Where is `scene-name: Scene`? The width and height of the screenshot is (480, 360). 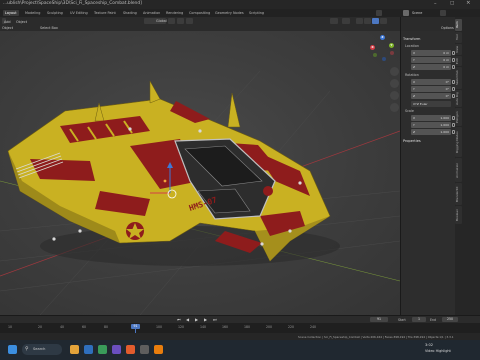 scene-name: Scene is located at coordinates (417, 13).